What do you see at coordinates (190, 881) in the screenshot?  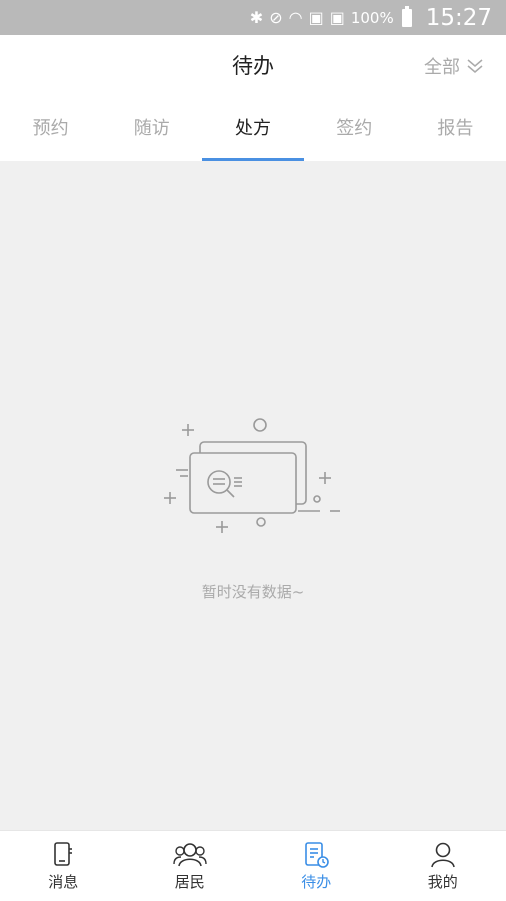 I see `nav-label-residents: 居民` at bounding box center [190, 881].